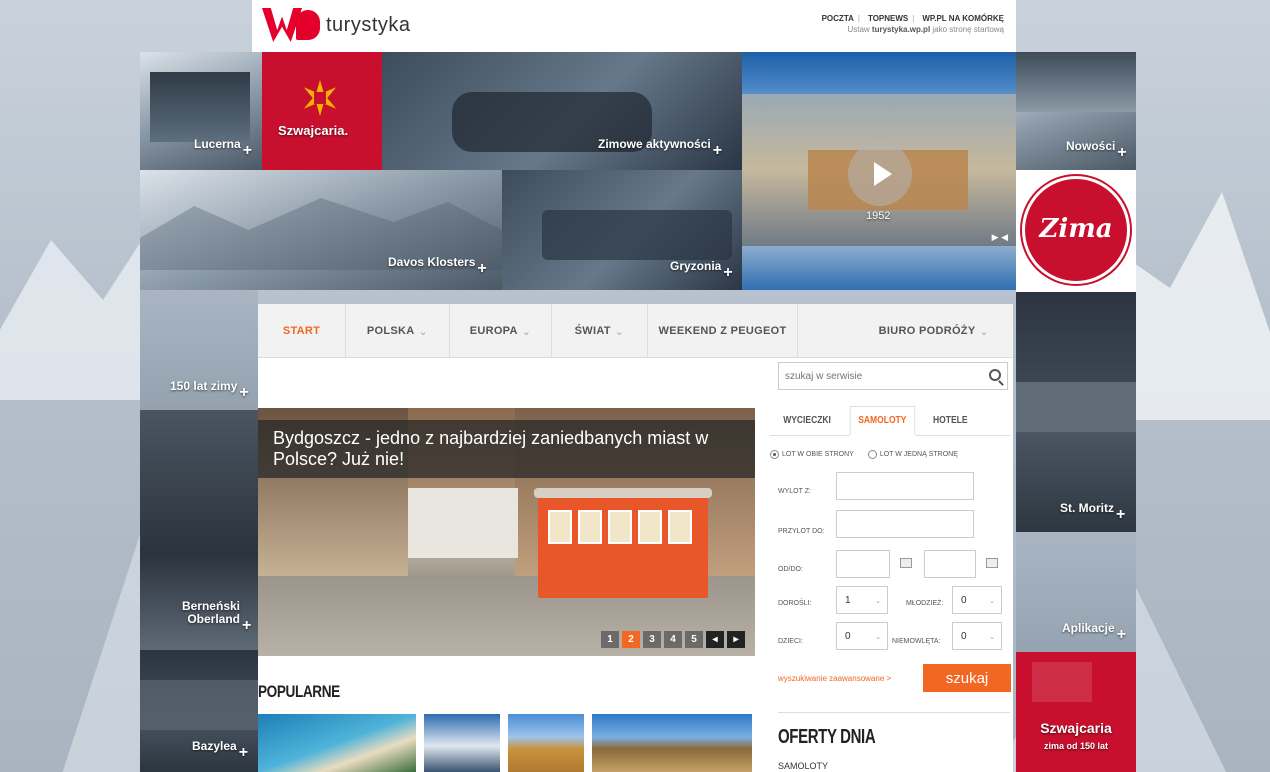 This screenshot has width=1270, height=772. What do you see at coordinates (199, 711) in the screenshot?
I see `tile-bazylea: Bazylea +` at bounding box center [199, 711].